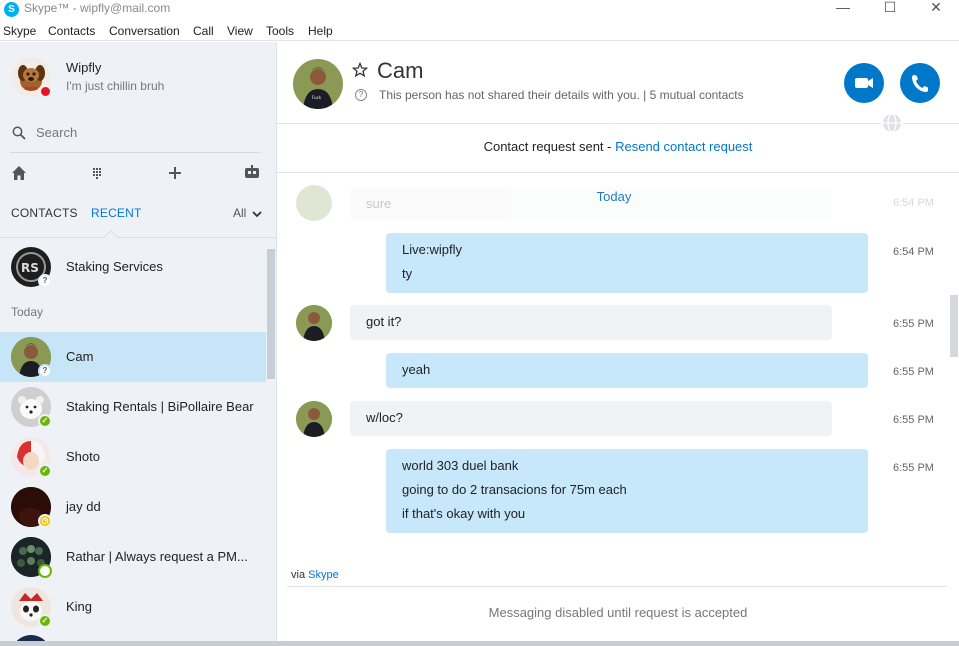 The width and height of the screenshot is (959, 646). Describe the element at coordinates (45, 571) in the screenshot. I see `offline-status-icon` at that location.